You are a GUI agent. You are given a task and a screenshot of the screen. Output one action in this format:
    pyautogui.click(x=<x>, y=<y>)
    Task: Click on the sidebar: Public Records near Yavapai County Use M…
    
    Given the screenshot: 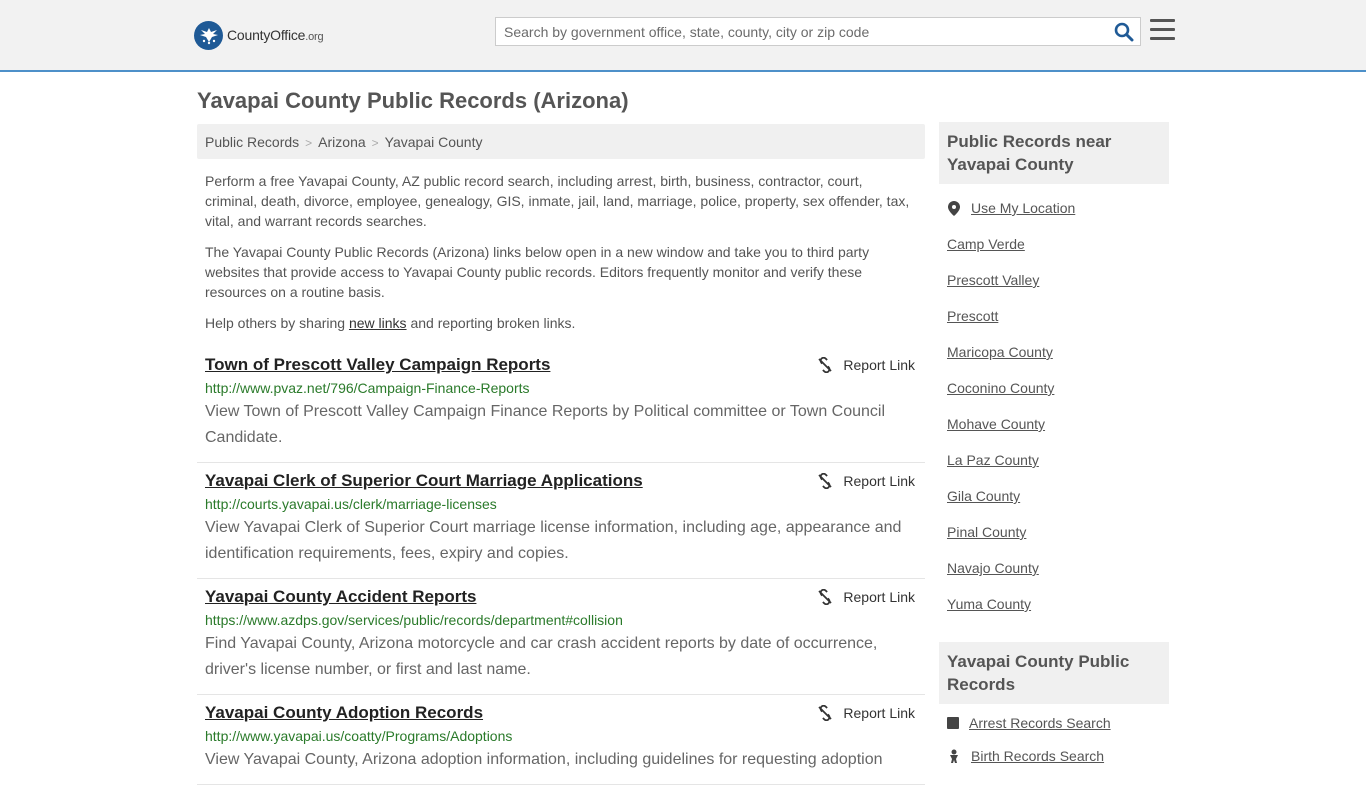 What is the action you would take?
    pyautogui.click(x=1054, y=447)
    